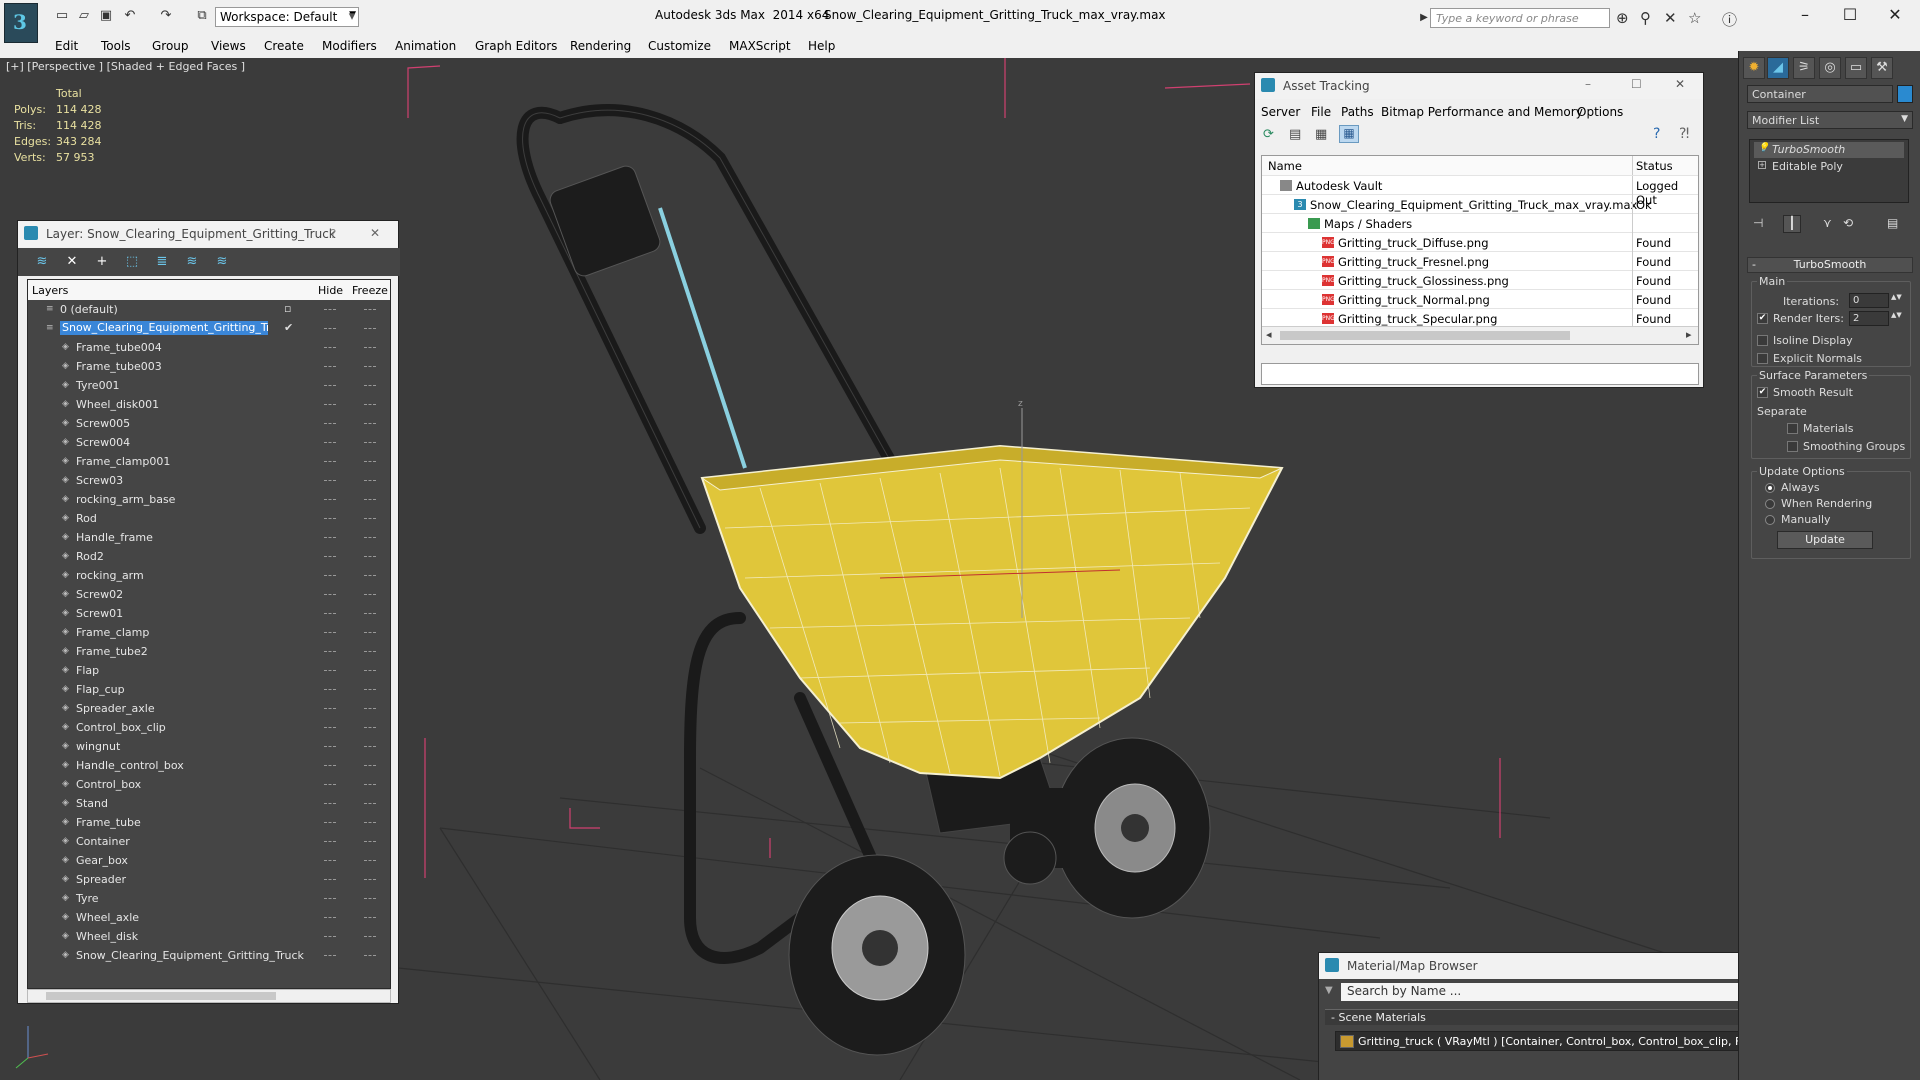  Describe the element at coordinates (1827, 223) in the screenshot. I see `make-unique-icon: ⋎` at that location.